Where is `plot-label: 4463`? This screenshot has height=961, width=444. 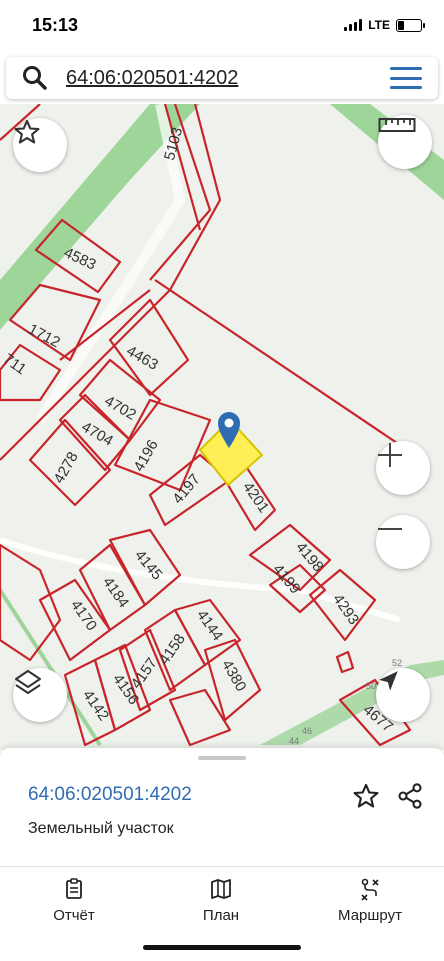
plot-label: 4463 is located at coordinates (142, 357).